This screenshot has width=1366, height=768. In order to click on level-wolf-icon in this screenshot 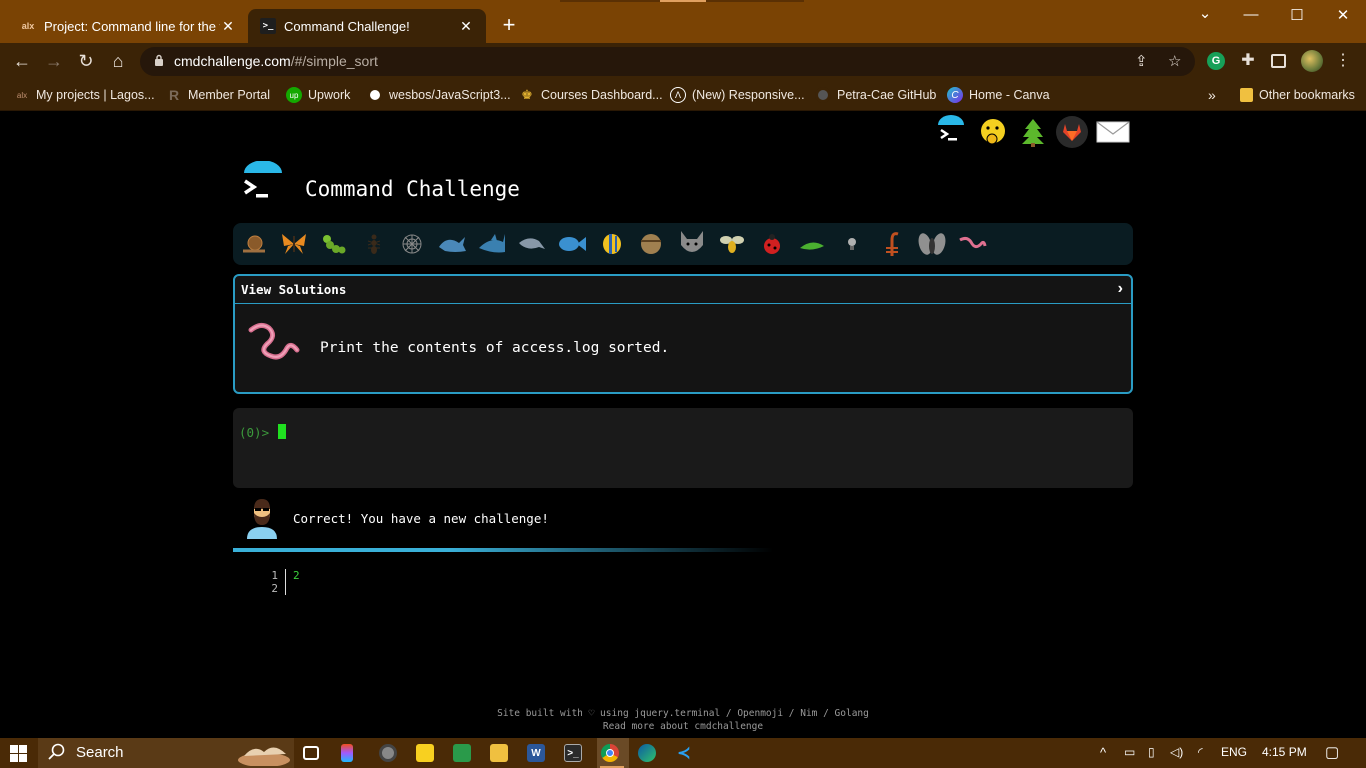, I will do `click(692, 244)`.